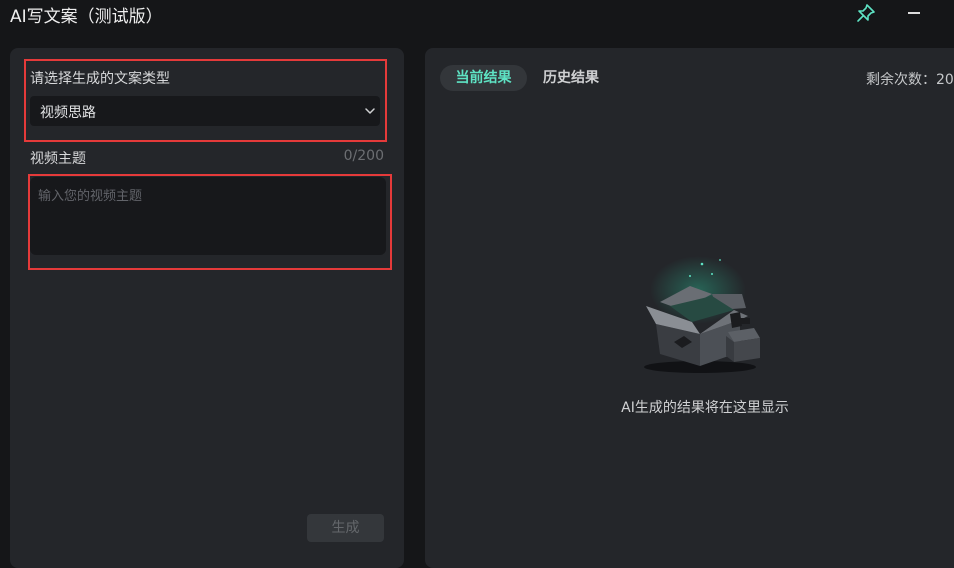  Describe the element at coordinates (910, 80) in the screenshot. I see `remaining-count: 剩余次数：20` at that location.